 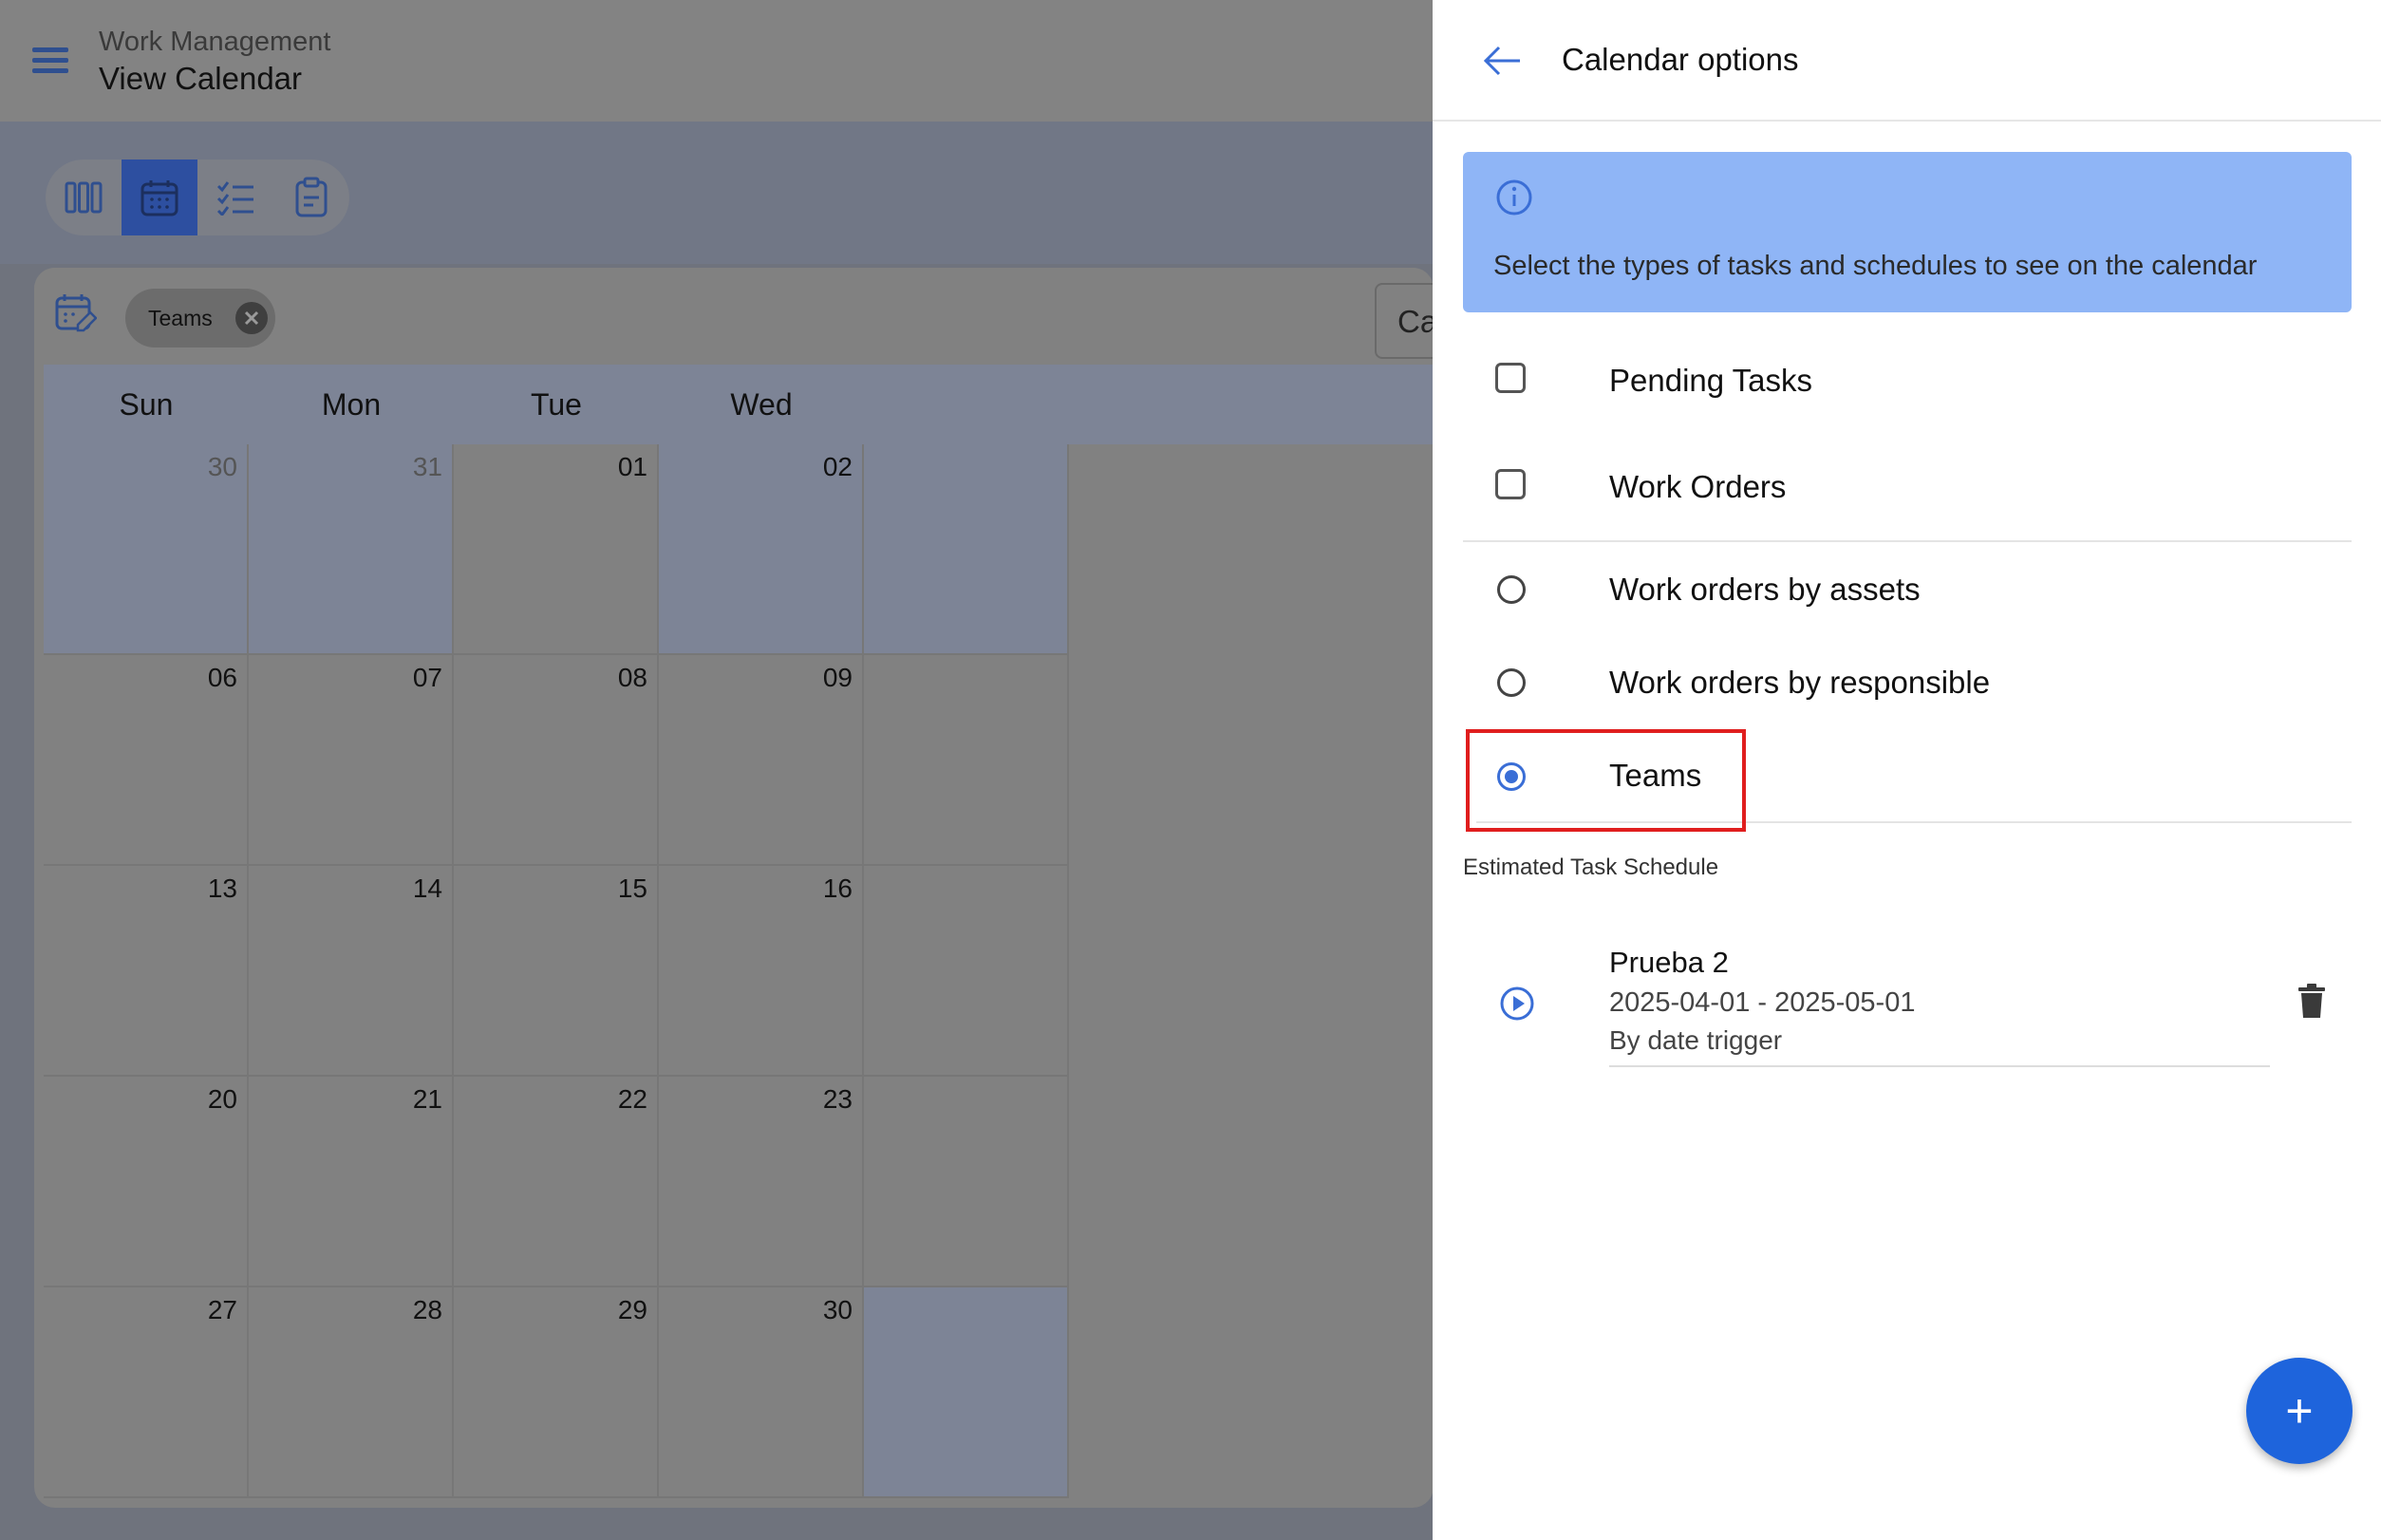 I want to click on delete-schedule-button, so click(x=2312, y=1004).